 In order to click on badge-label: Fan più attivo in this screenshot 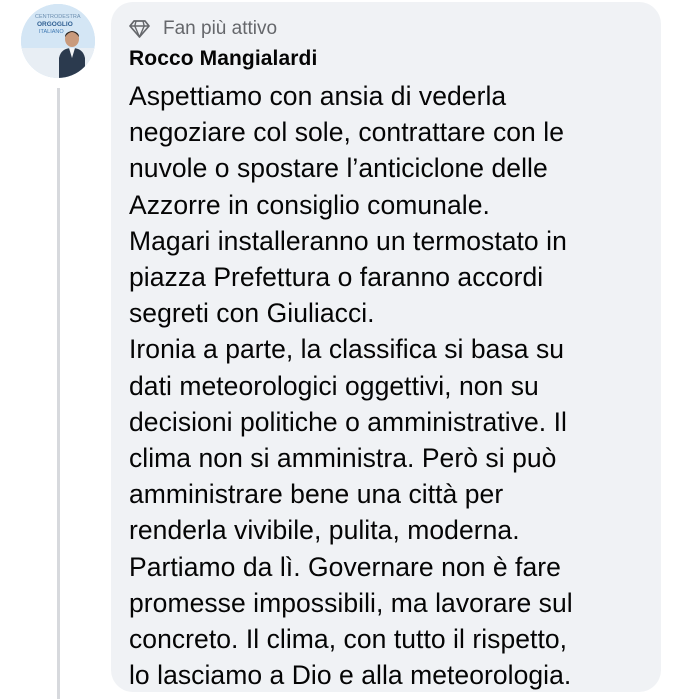, I will do `click(220, 28)`.